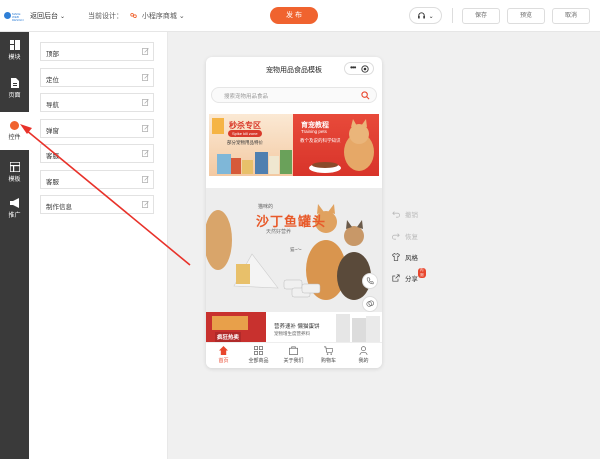  I want to click on component-item-nav: 导航, so click(97, 102).